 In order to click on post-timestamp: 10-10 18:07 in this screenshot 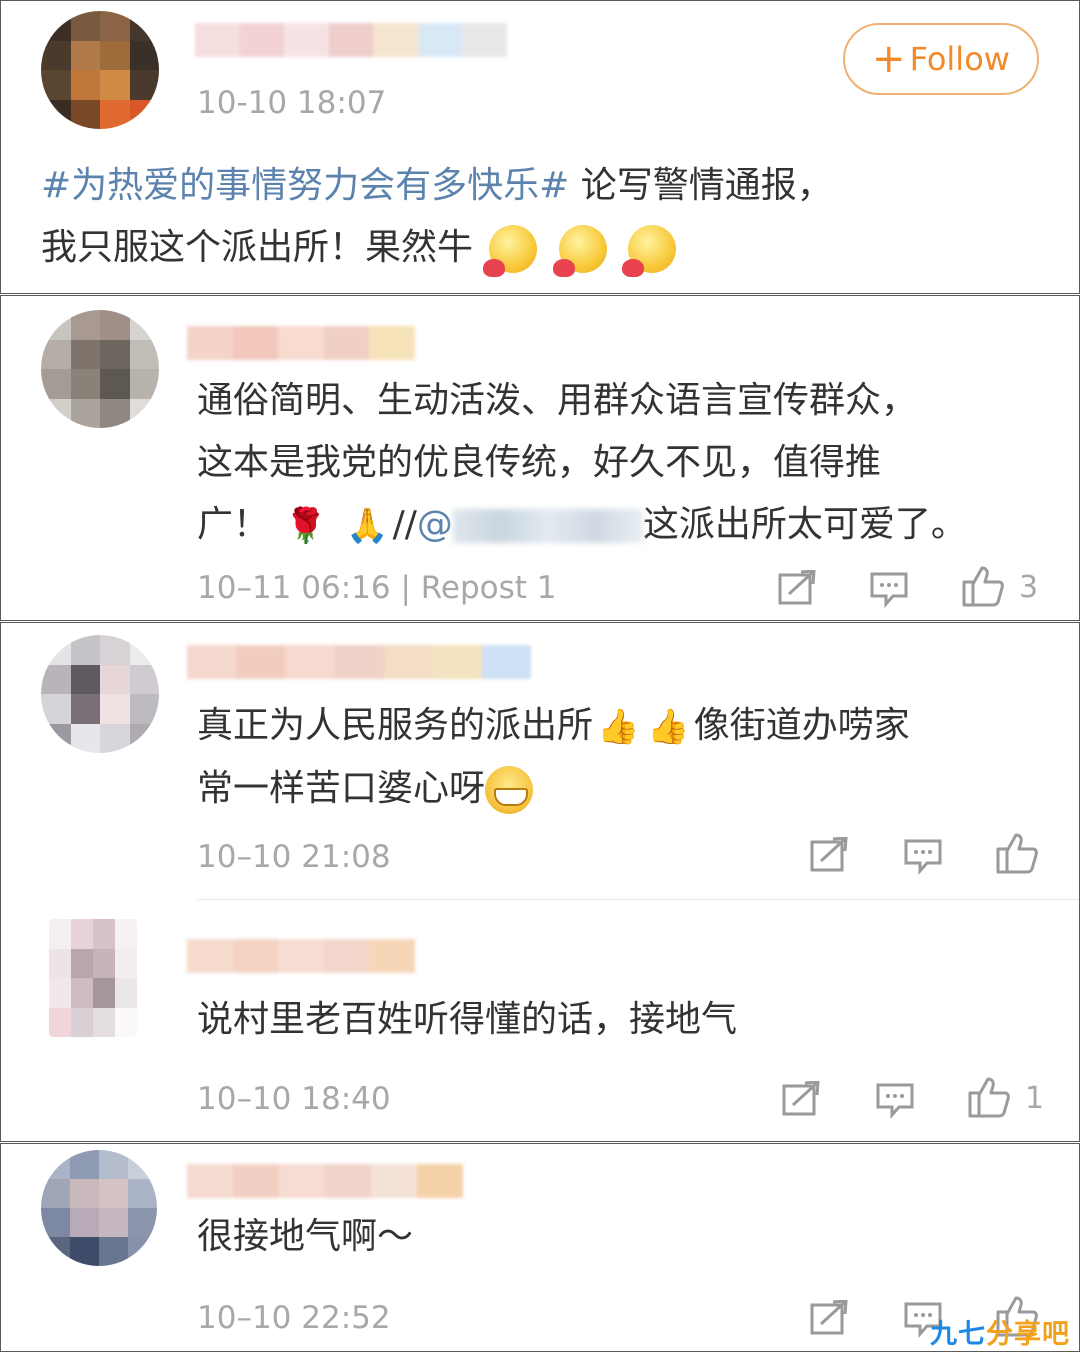, I will do `click(292, 103)`.